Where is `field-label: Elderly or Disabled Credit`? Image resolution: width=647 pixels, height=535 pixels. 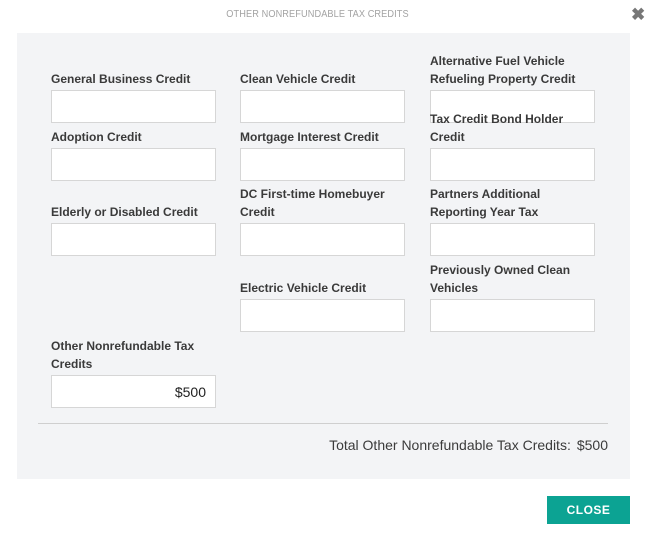
field-label: Elderly or Disabled Credit is located at coordinates (124, 211).